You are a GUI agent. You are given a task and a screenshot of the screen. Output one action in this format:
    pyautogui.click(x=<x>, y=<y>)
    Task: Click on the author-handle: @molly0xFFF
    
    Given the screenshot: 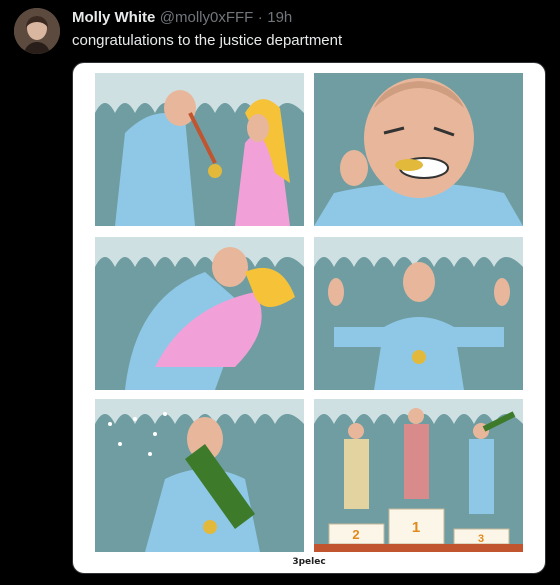 What is the action you would take?
    pyautogui.click(x=207, y=17)
    